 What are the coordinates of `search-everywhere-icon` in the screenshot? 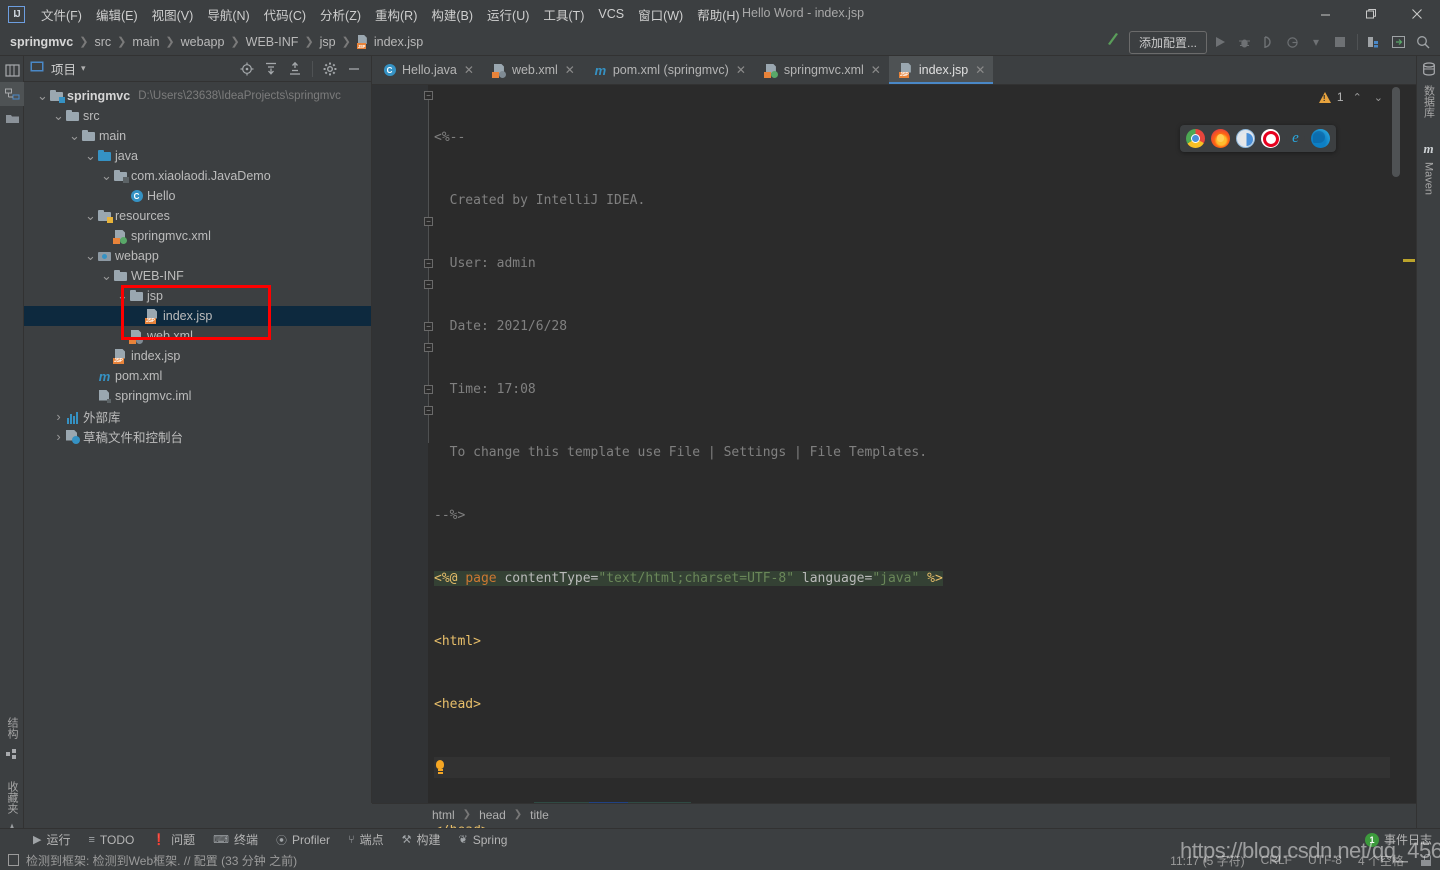 It's located at (1423, 42).